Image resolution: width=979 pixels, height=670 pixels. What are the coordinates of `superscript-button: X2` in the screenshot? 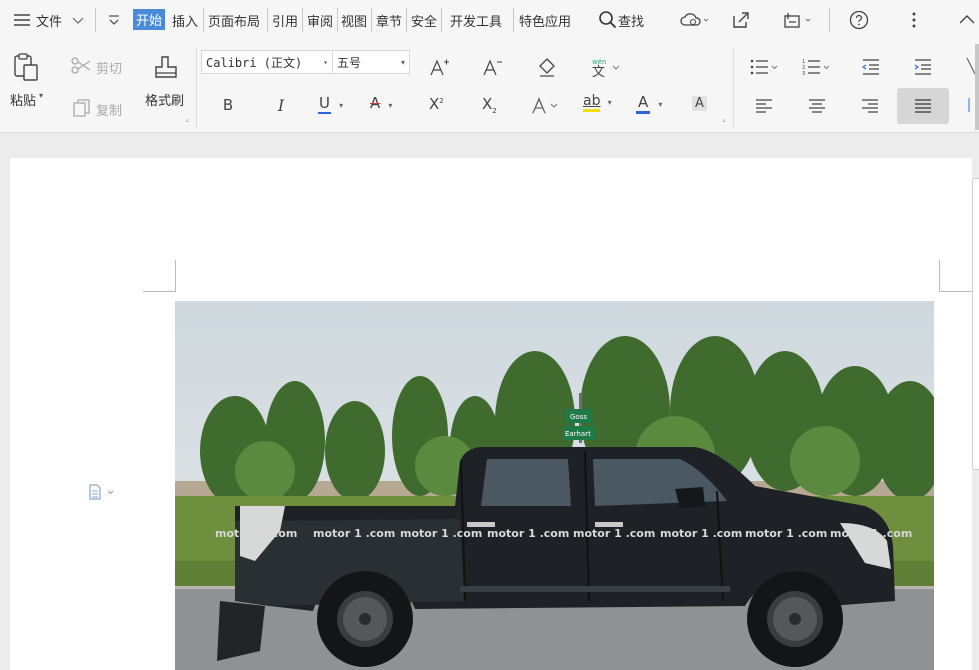 It's located at (436, 104).